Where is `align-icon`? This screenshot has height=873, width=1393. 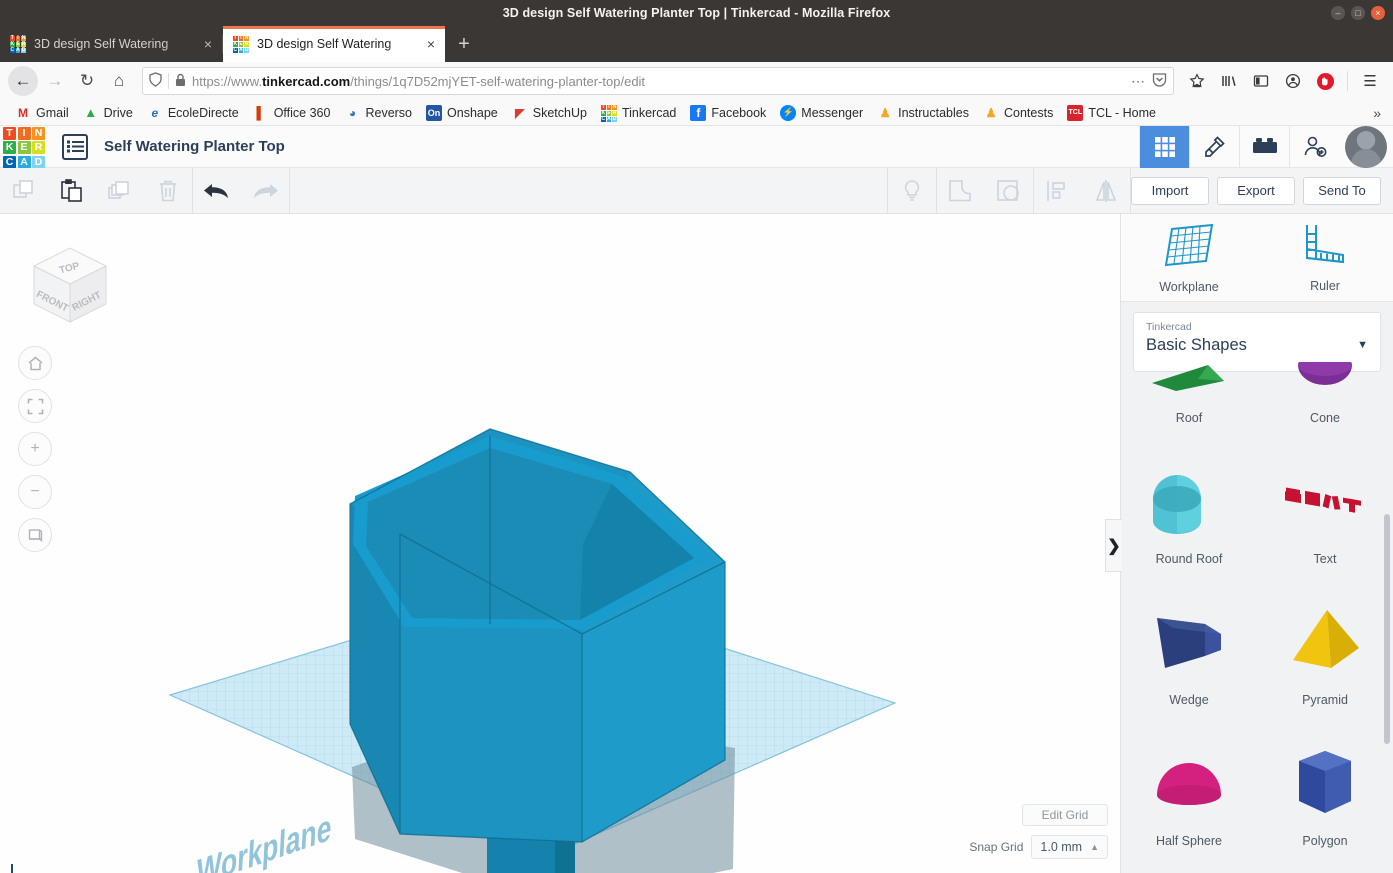 align-icon is located at coordinates (1058, 191).